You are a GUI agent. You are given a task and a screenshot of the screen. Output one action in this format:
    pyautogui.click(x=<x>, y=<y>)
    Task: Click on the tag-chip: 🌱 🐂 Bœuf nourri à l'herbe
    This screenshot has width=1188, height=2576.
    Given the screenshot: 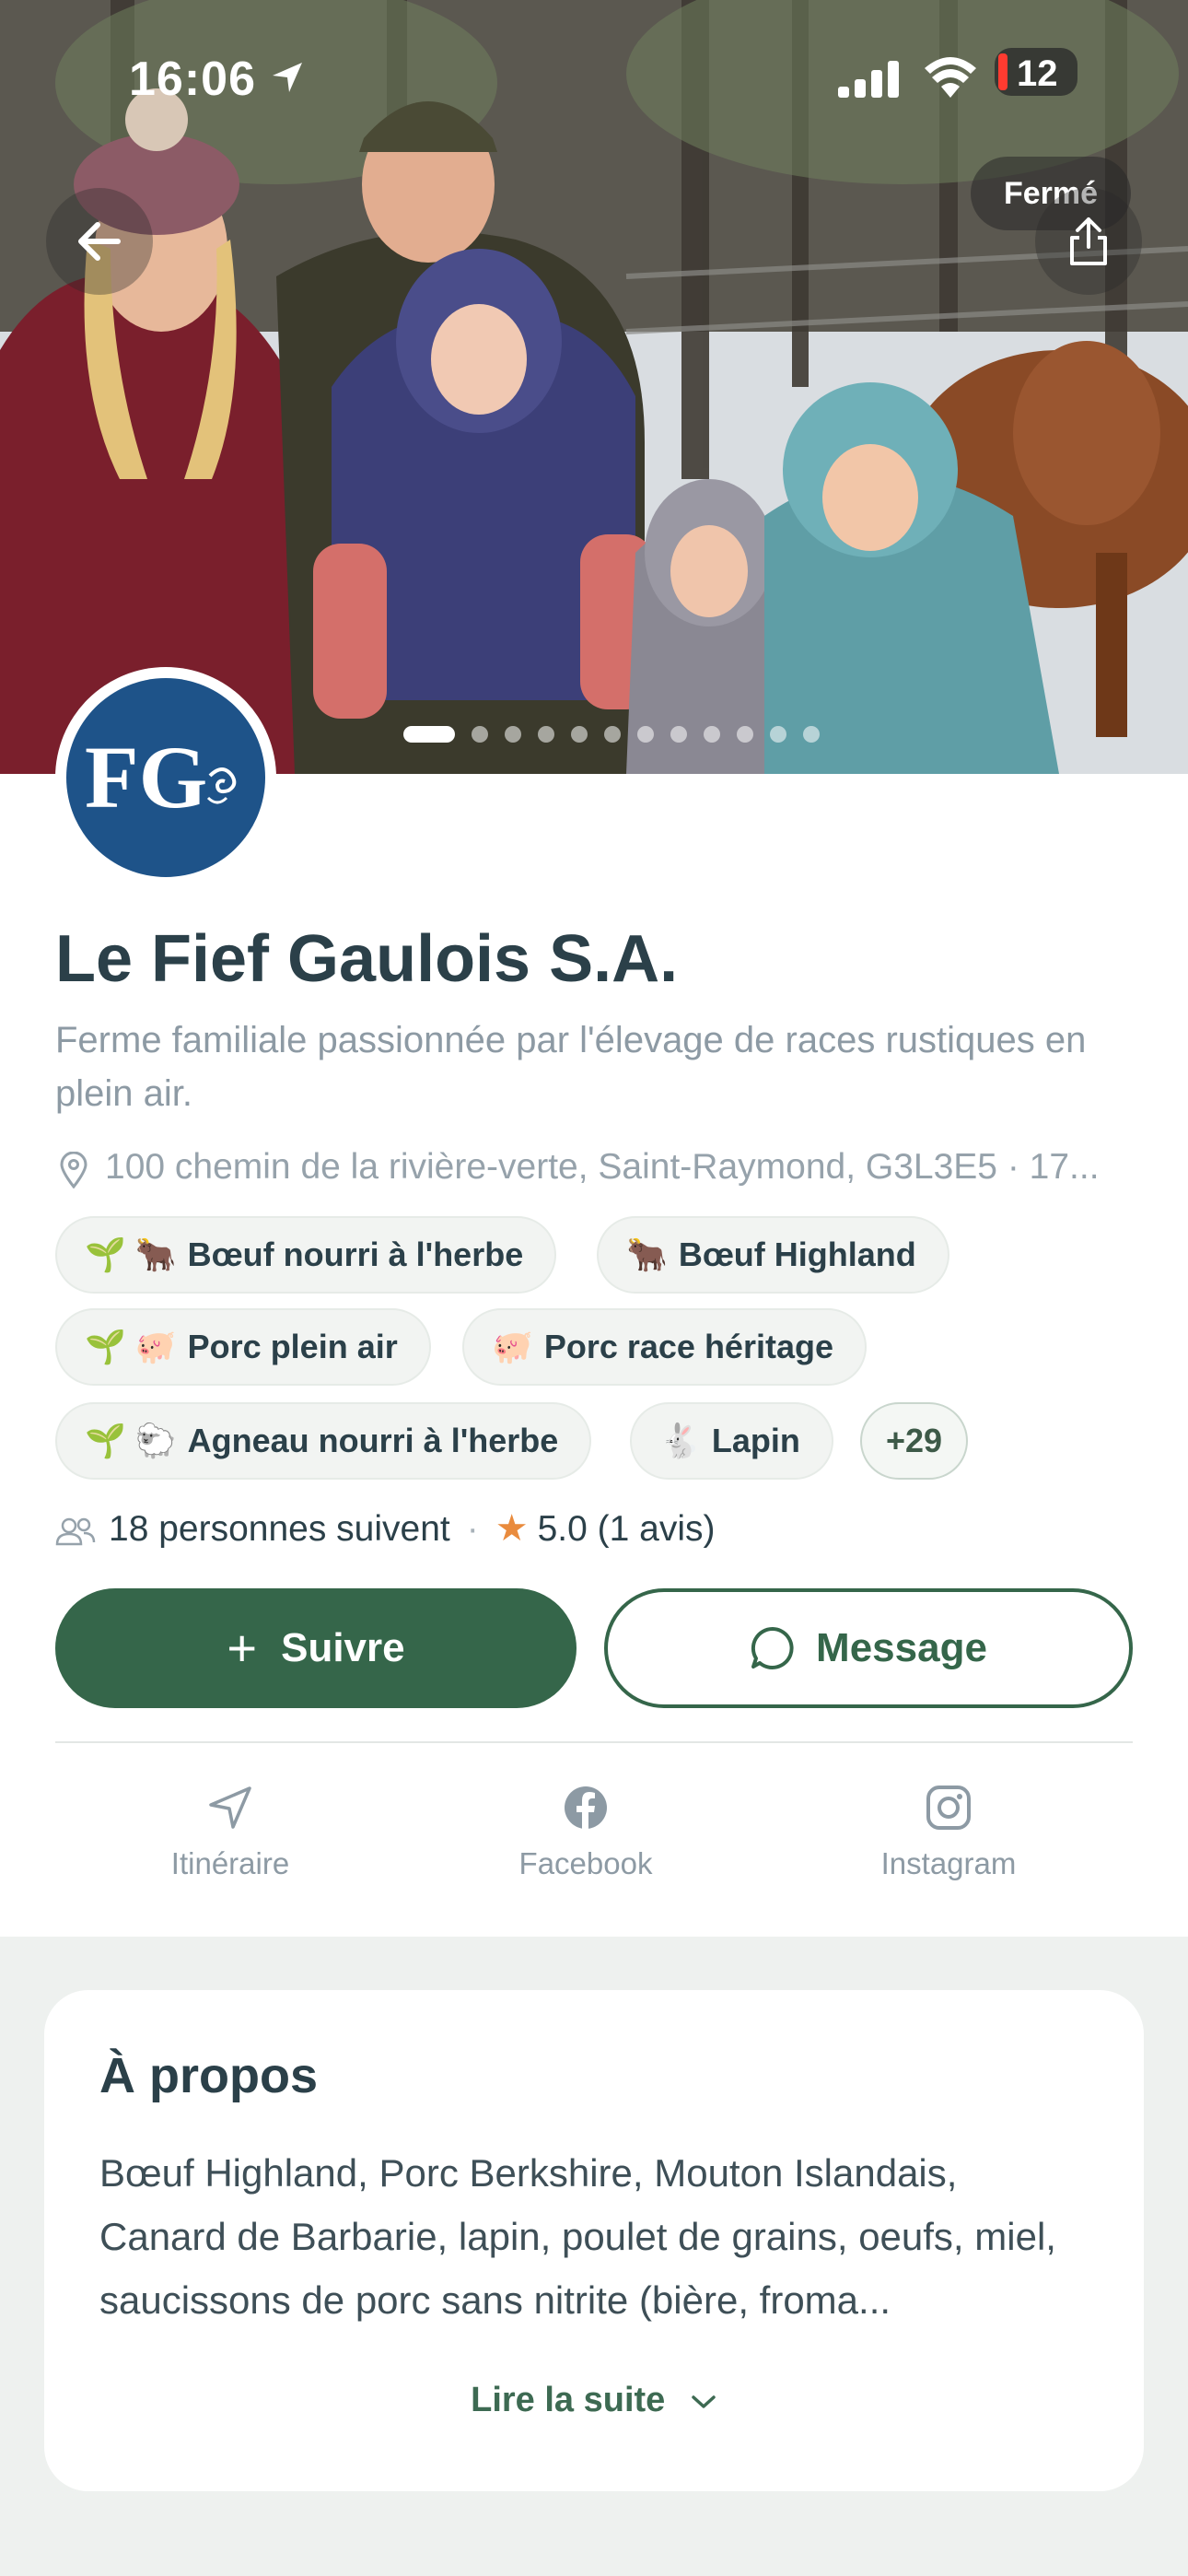 What is the action you would take?
    pyautogui.click(x=306, y=1255)
    